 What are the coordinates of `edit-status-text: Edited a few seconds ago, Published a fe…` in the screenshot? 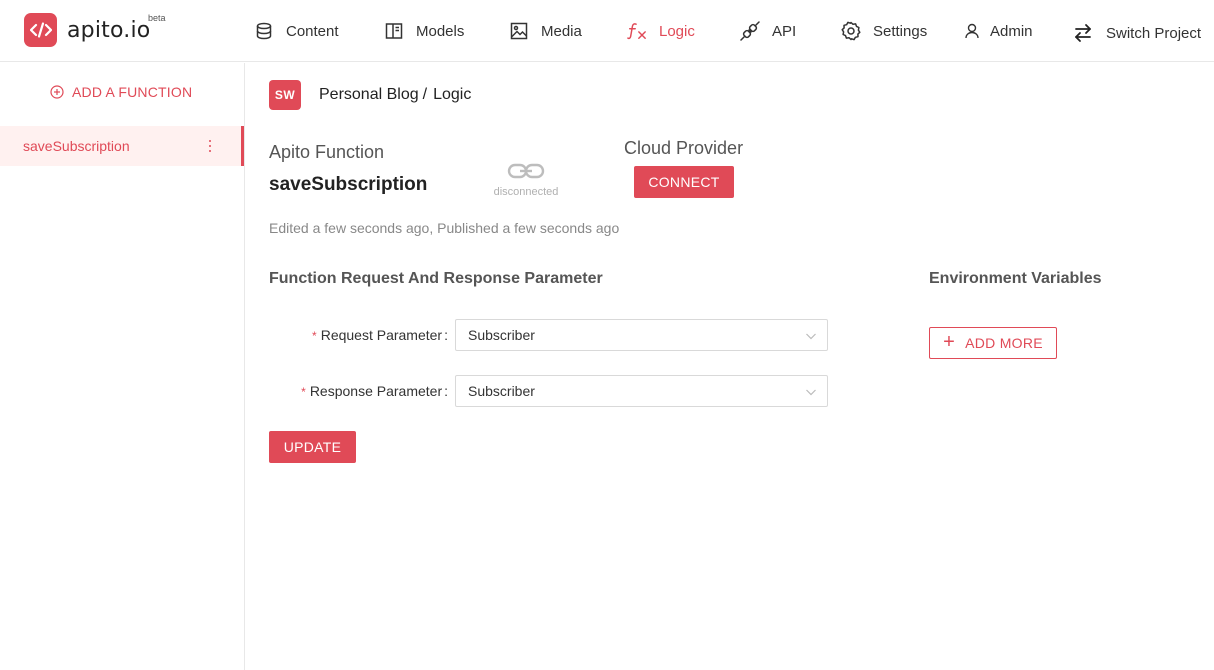 It's located at (444, 228).